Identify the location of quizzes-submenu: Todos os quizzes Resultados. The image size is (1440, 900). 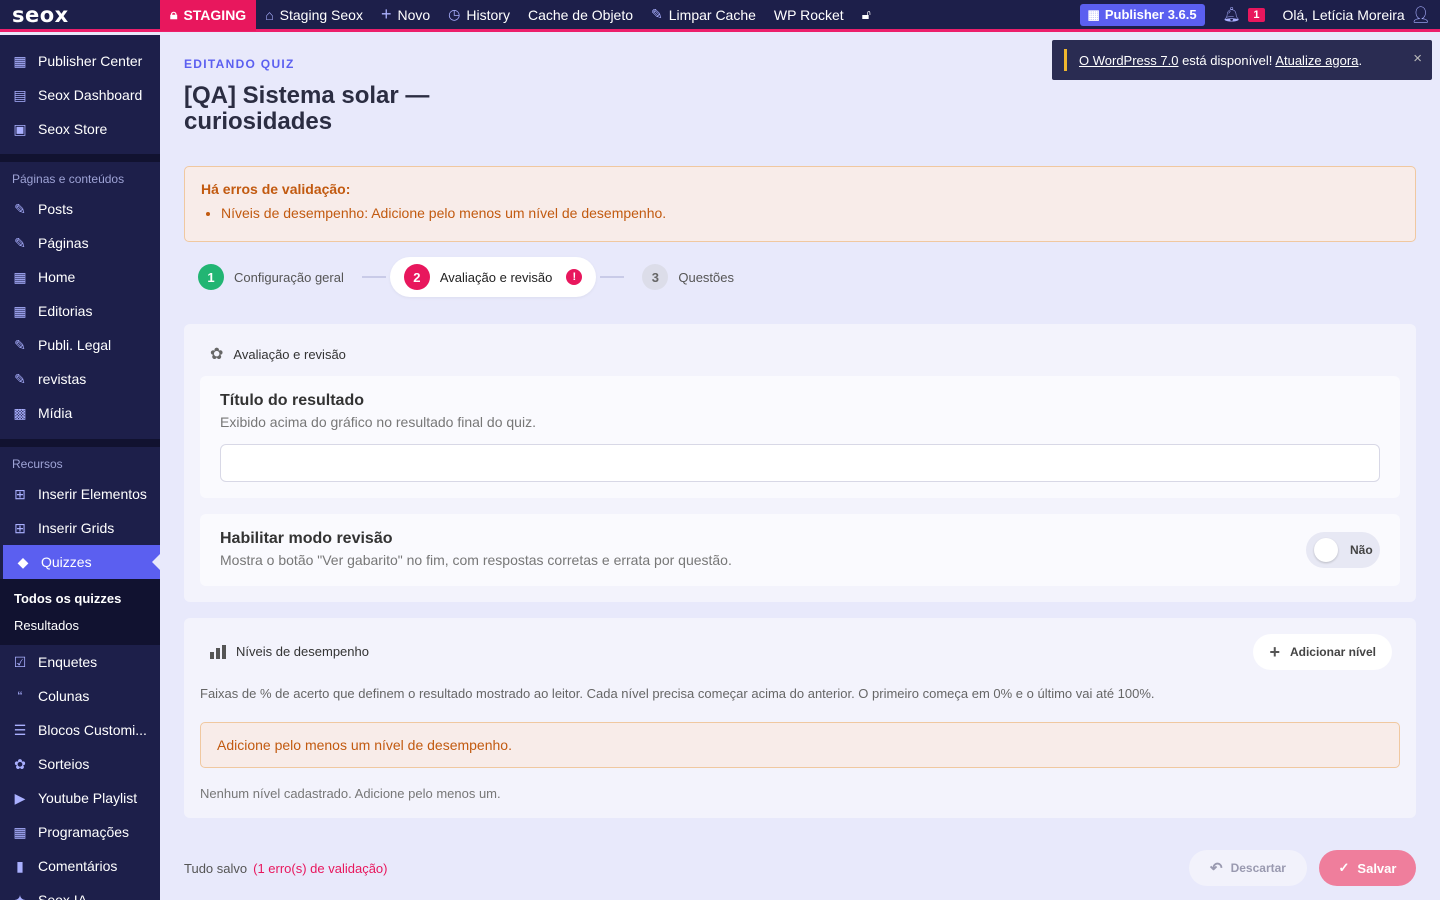
(80, 612).